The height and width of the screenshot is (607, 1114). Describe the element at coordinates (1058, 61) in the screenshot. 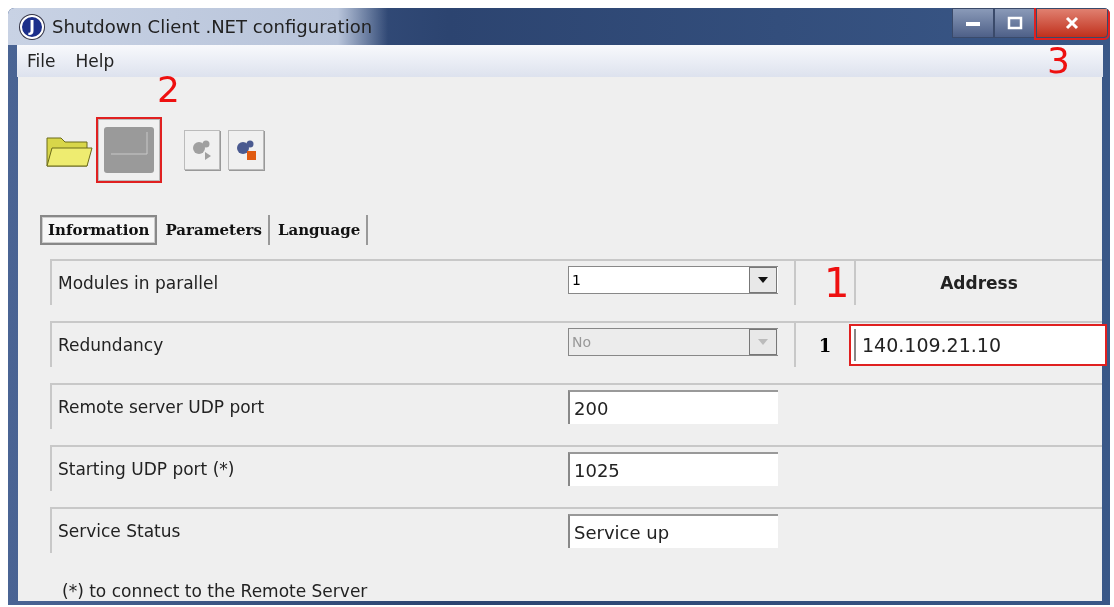

I see `annotation-number: 3` at that location.